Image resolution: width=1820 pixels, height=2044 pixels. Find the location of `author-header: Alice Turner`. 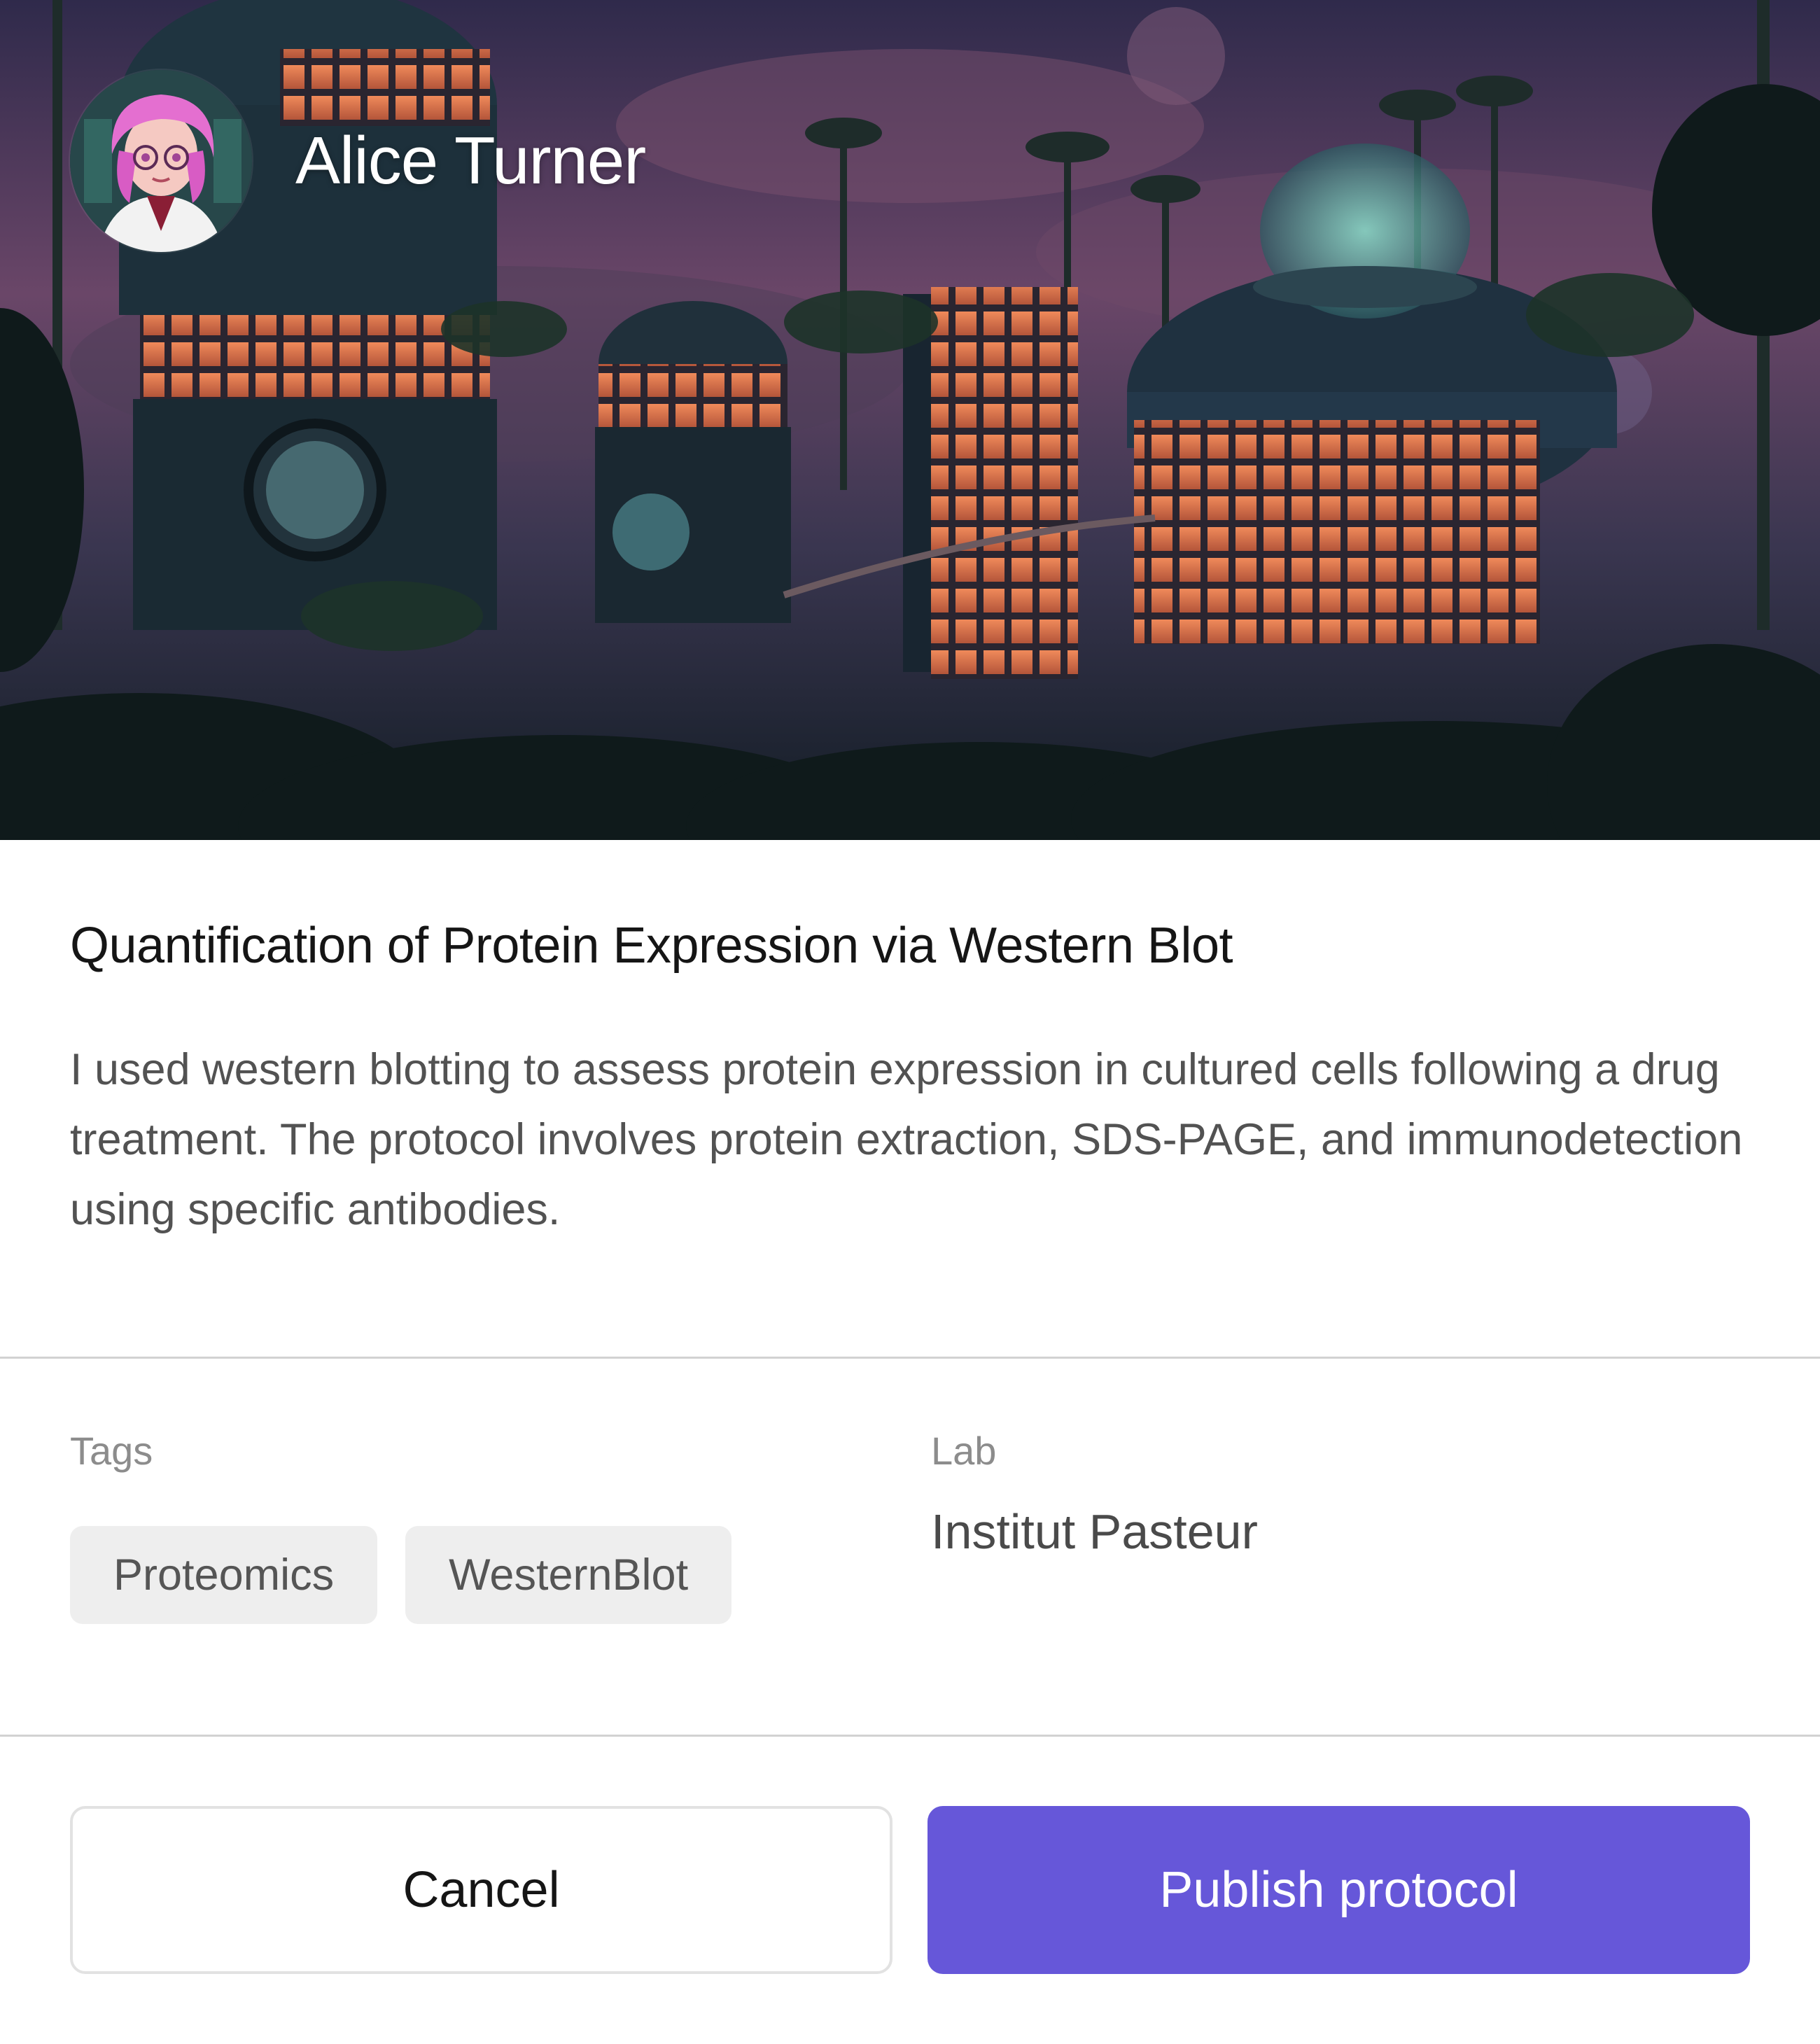

author-header: Alice Turner is located at coordinates (358, 161).